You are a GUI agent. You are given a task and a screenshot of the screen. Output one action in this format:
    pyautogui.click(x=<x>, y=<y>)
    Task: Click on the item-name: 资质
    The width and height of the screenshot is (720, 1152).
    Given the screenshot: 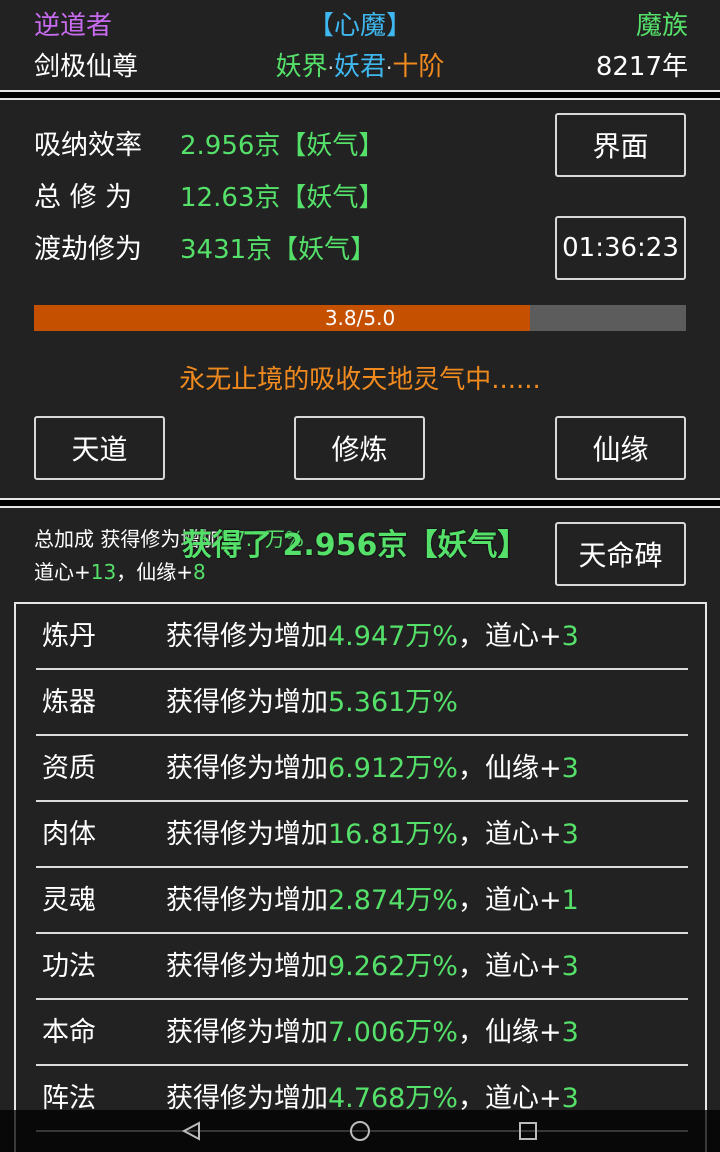 What is the action you would take?
    pyautogui.click(x=69, y=768)
    